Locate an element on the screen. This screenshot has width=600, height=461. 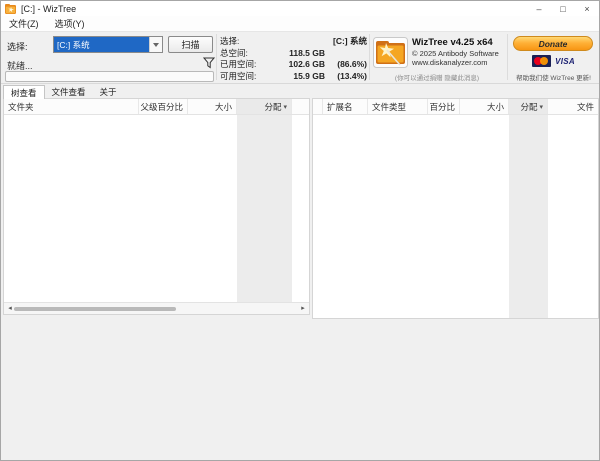
scan-button: 扫描 is located at coordinates (190, 44).